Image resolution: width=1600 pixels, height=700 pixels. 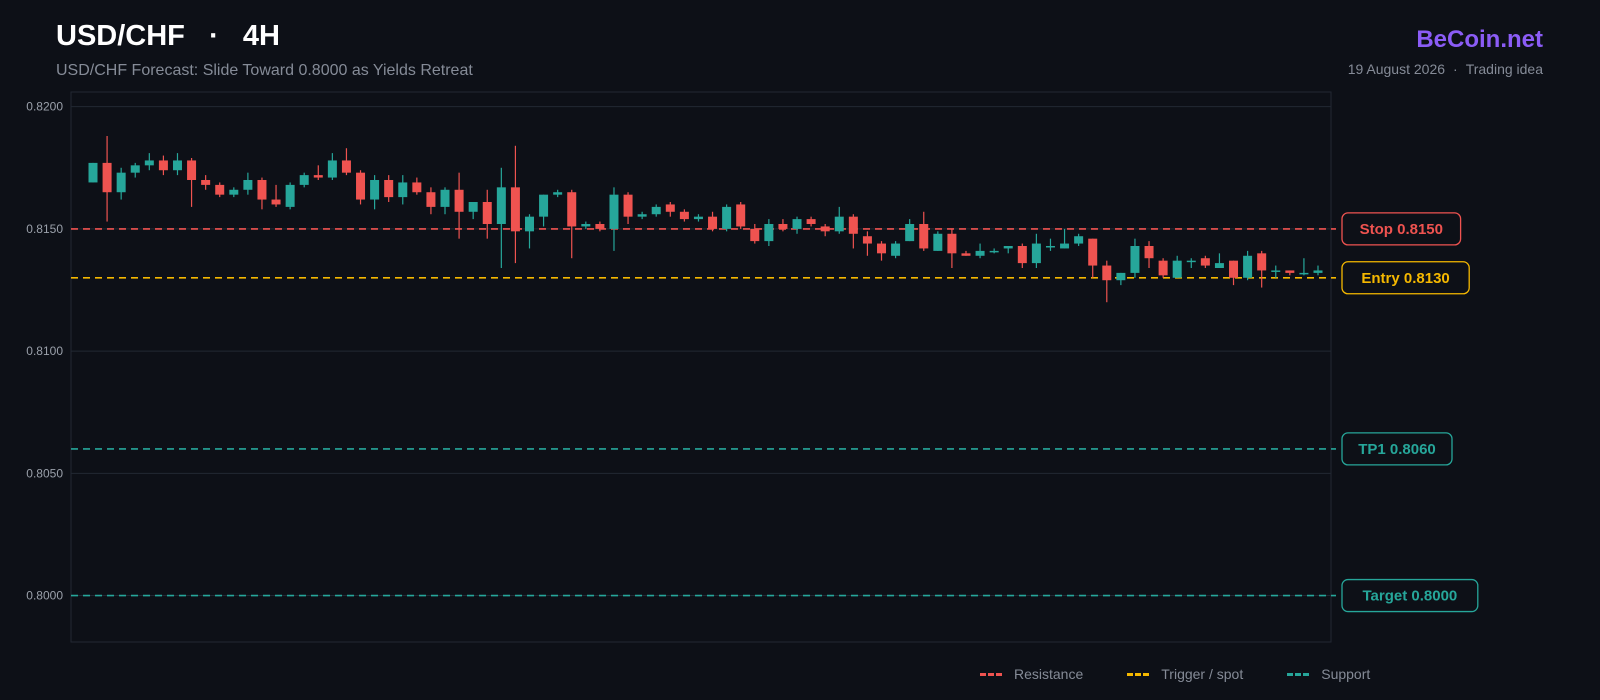 What do you see at coordinates (1405, 278) in the screenshot?
I see `level-label-text: Entry 0.8130` at bounding box center [1405, 278].